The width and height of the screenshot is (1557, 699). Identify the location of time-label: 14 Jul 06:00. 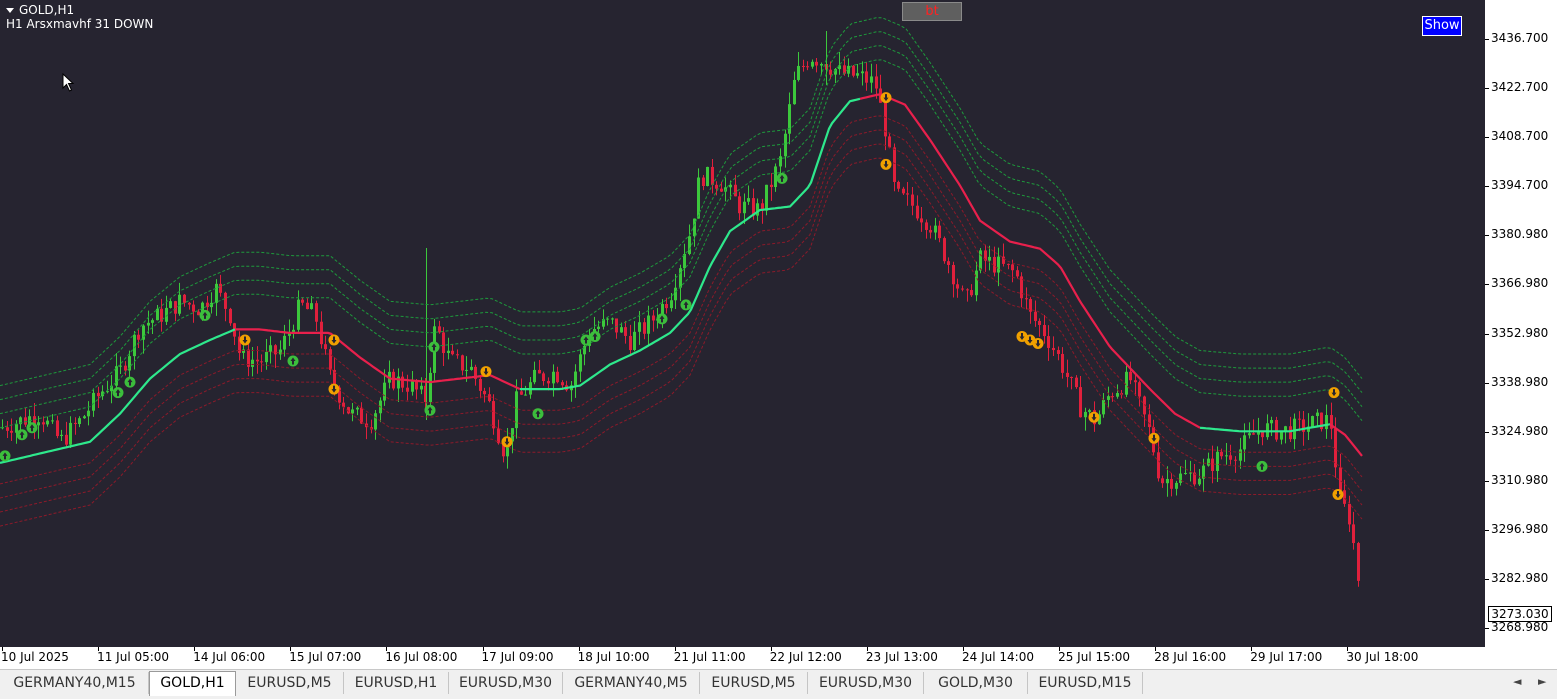
(229, 657).